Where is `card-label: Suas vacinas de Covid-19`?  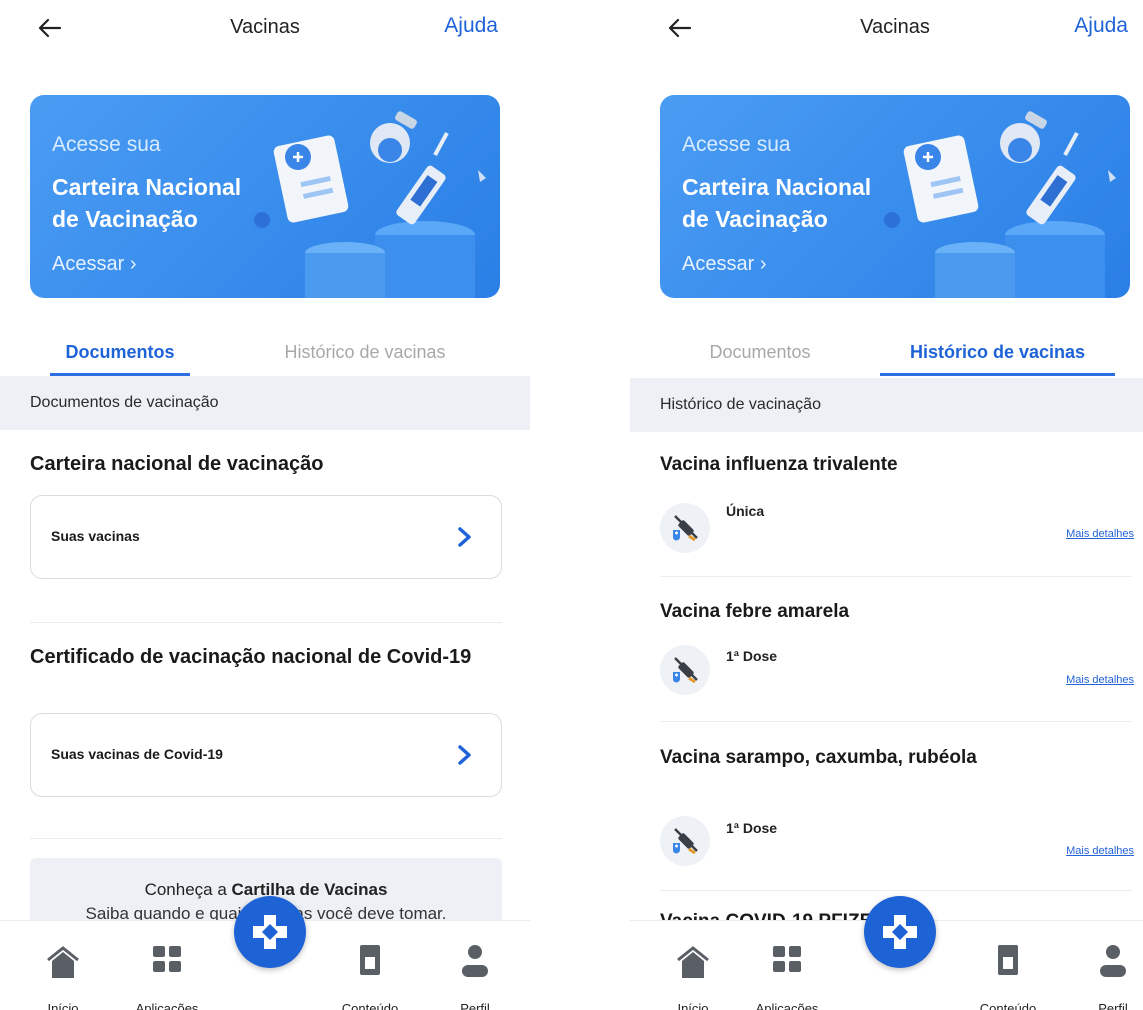 card-label: Suas vacinas de Covid-19 is located at coordinates (137, 754).